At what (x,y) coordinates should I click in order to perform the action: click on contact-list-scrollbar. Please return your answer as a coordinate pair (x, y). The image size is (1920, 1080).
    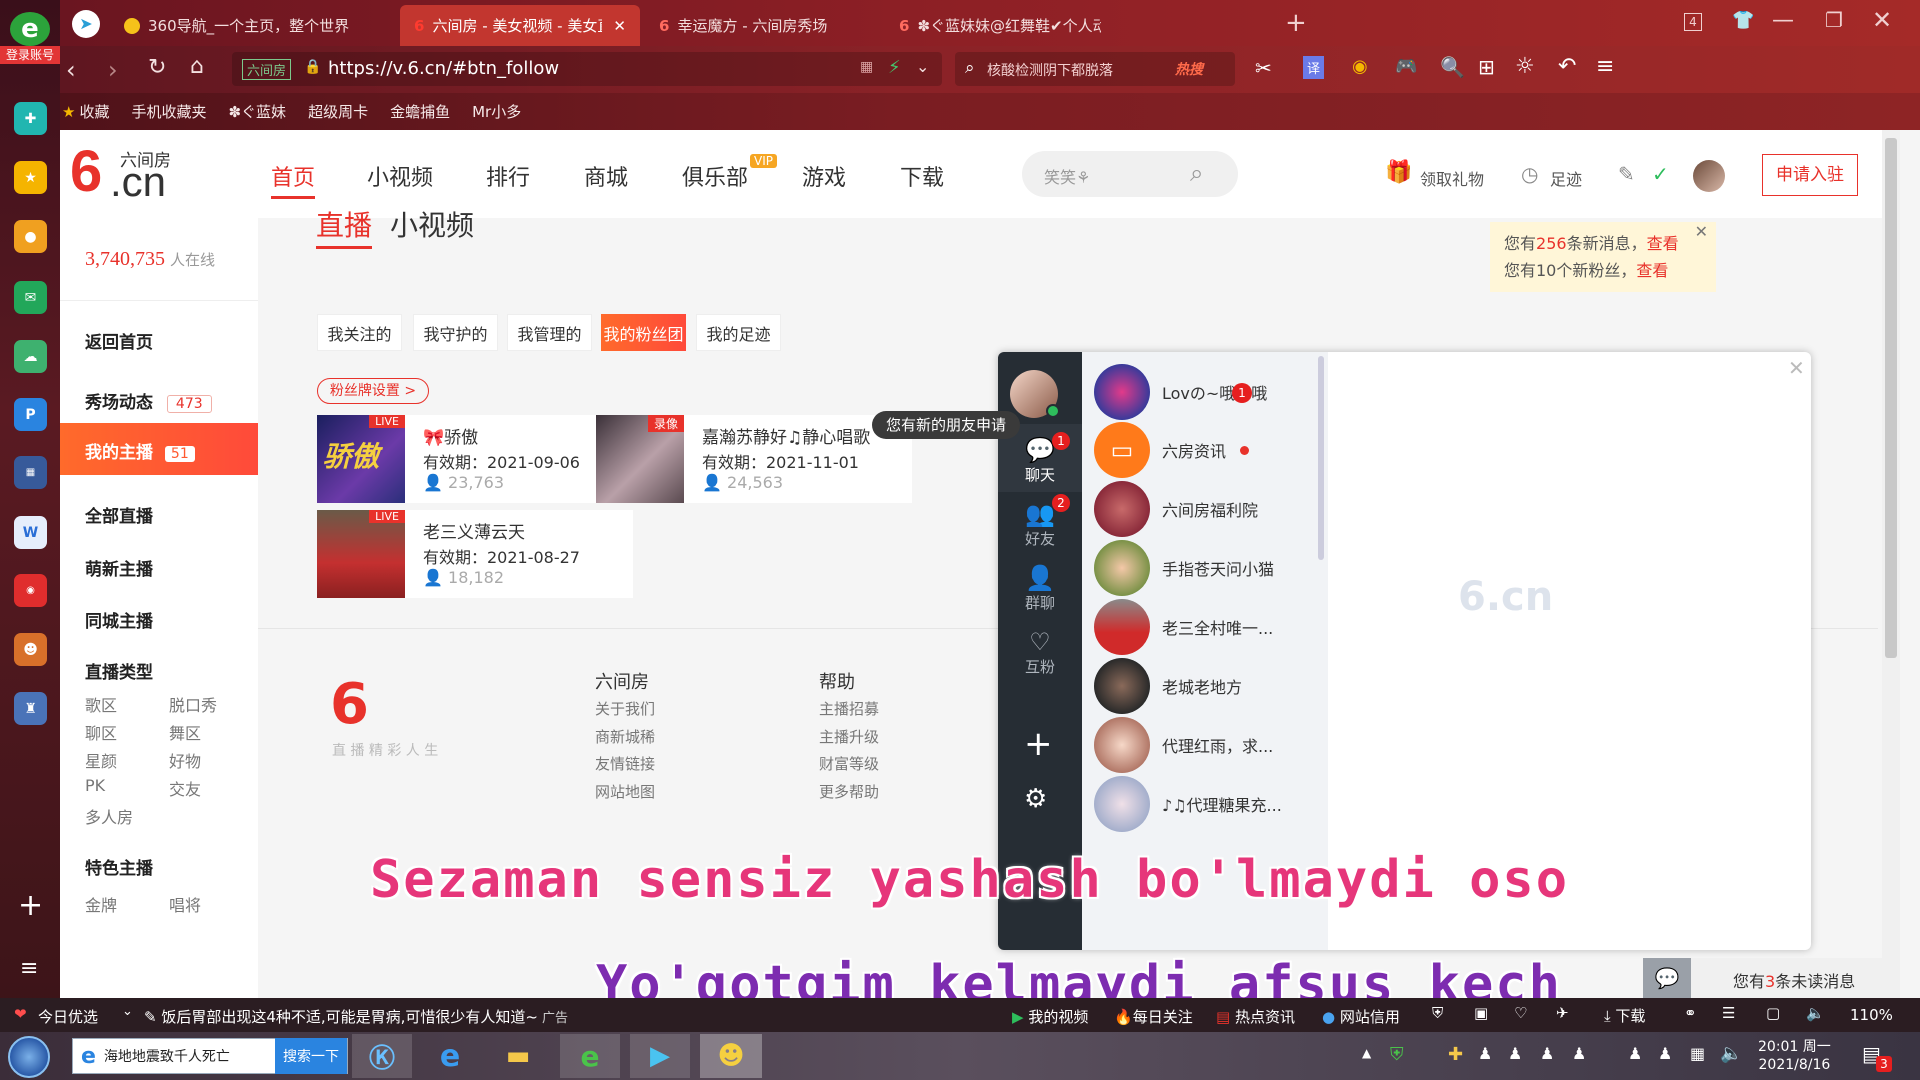
    Looking at the image, I should click on (1321, 458).